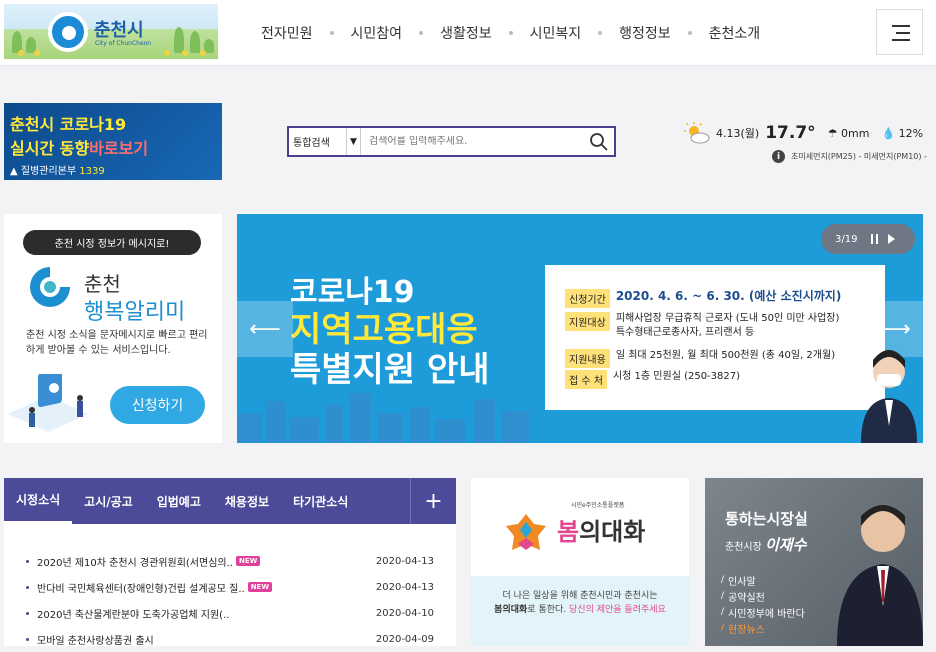 The height and width of the screenshot is (652, 936). What do you see at coordinates (112, 242) in the screenshot?
I see `alarm-pill: 춘천 시정 정보가 메시지로!` at bounding box center [112, 242].